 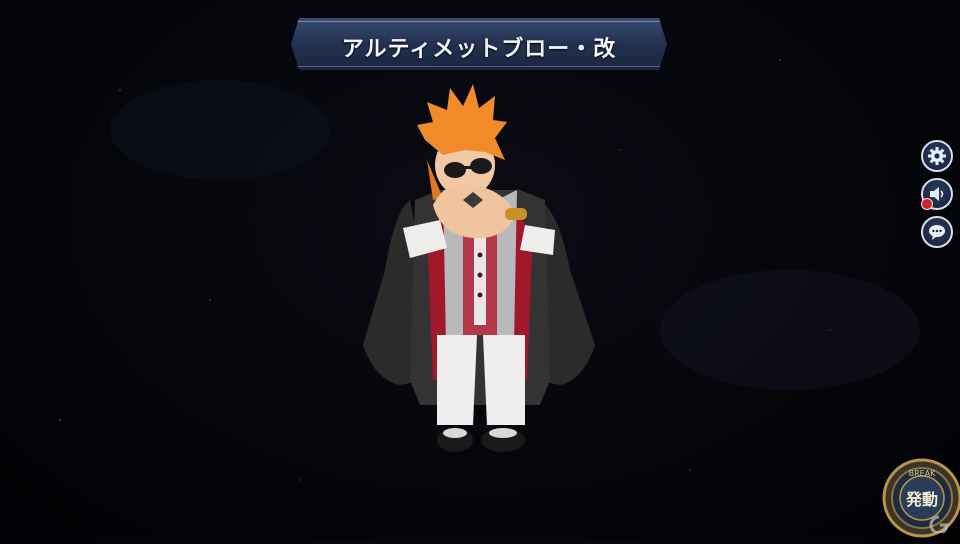 I want to click on chat-bubble-icon, so click(x=937, y=232).